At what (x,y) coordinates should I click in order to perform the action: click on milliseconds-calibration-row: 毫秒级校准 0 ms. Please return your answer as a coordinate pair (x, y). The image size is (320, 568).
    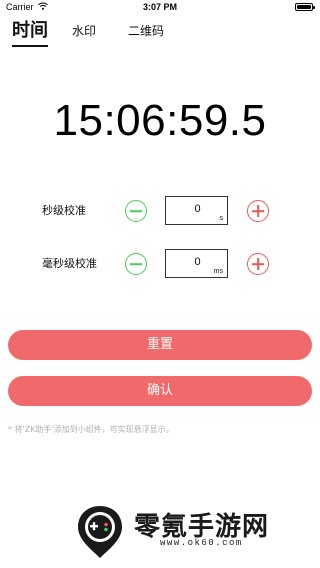
    Looking at the image, I should click on (160, 264).